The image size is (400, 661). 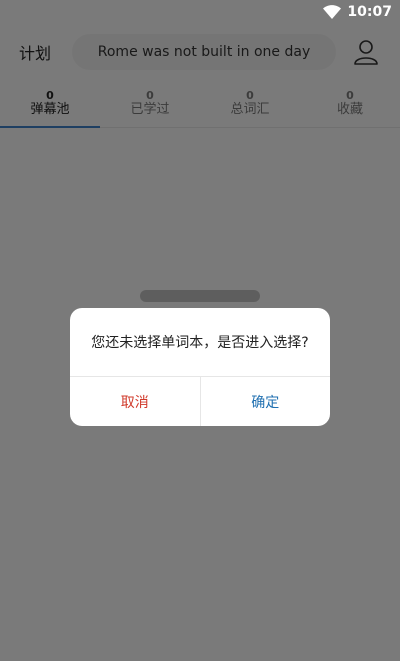 I want to click on cancel-button: 取消, so click(x=135, y=401).